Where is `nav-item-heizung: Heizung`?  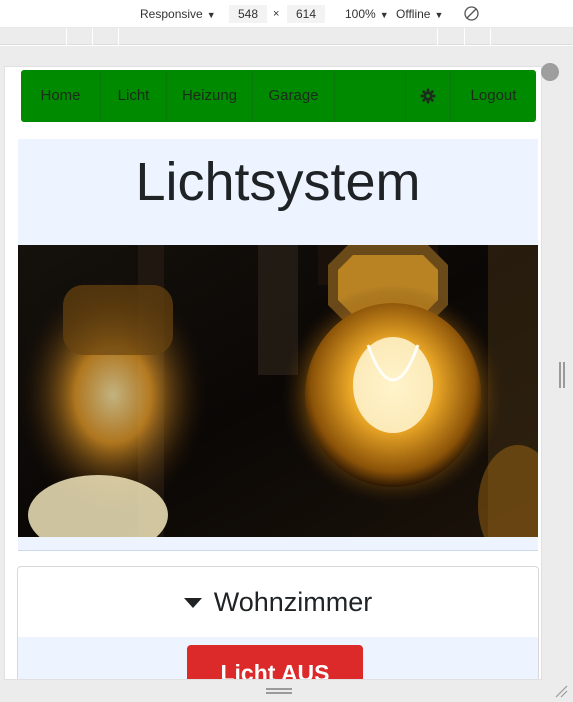 nav-item-heizung: Heizung is located at coordinates (210, 96).